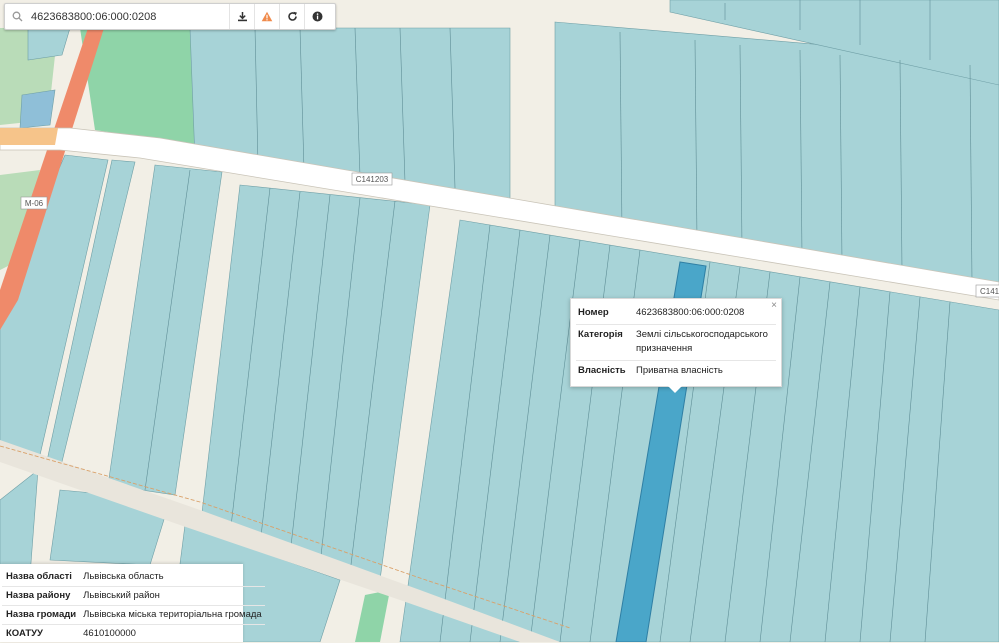 The width and height of the screenshot is (999, 643). I want to click on parcel-block, so click(37, 109).